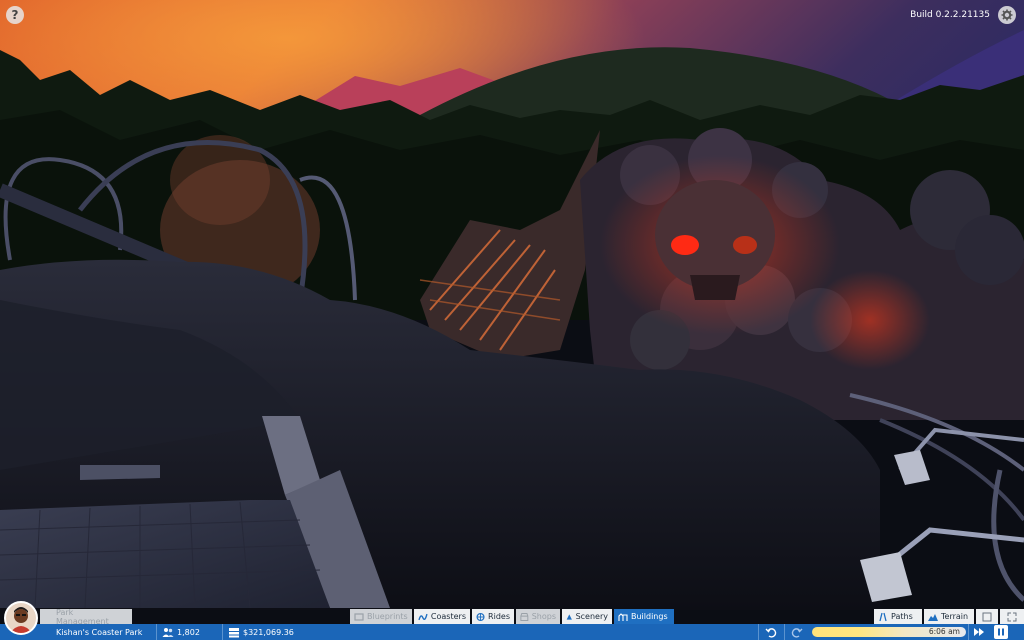 The width and height of the screenshot is (1024, 640). What do you see at coordinates (933, 617) in the screenshot?
I see `terrain-icon` at bounding box center [933, 617].